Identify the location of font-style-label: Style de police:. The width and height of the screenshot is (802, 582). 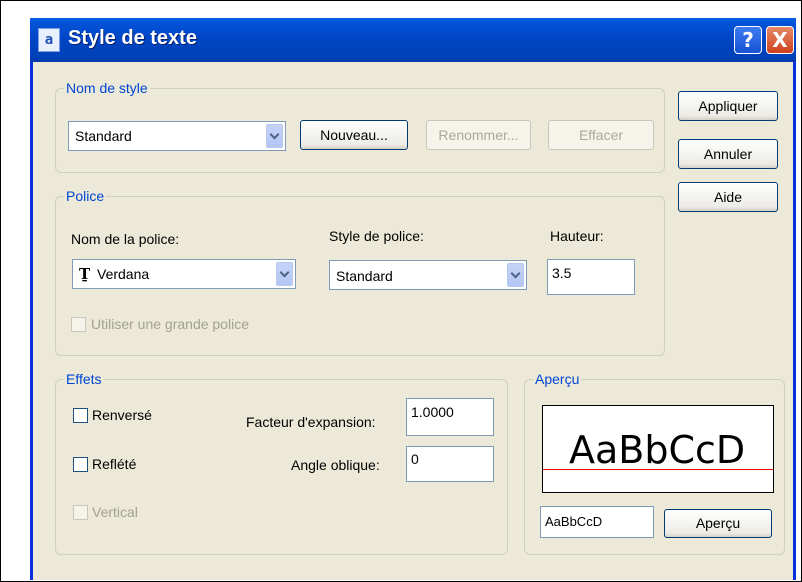
(376, 236).